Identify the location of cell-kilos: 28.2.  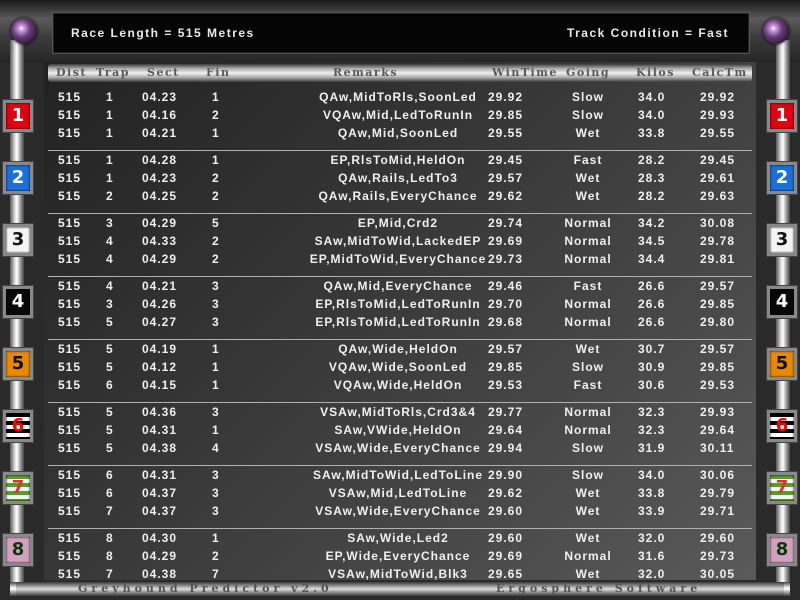
(652, 160).